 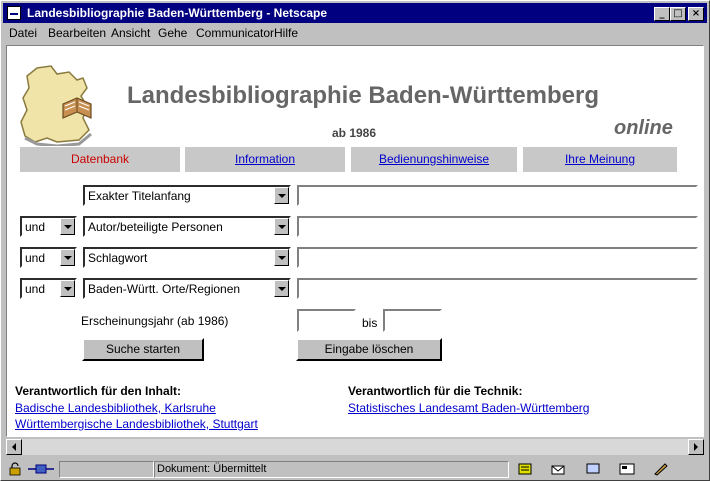 I want to click on minimize-icon: _, so click(x=662, y=14).